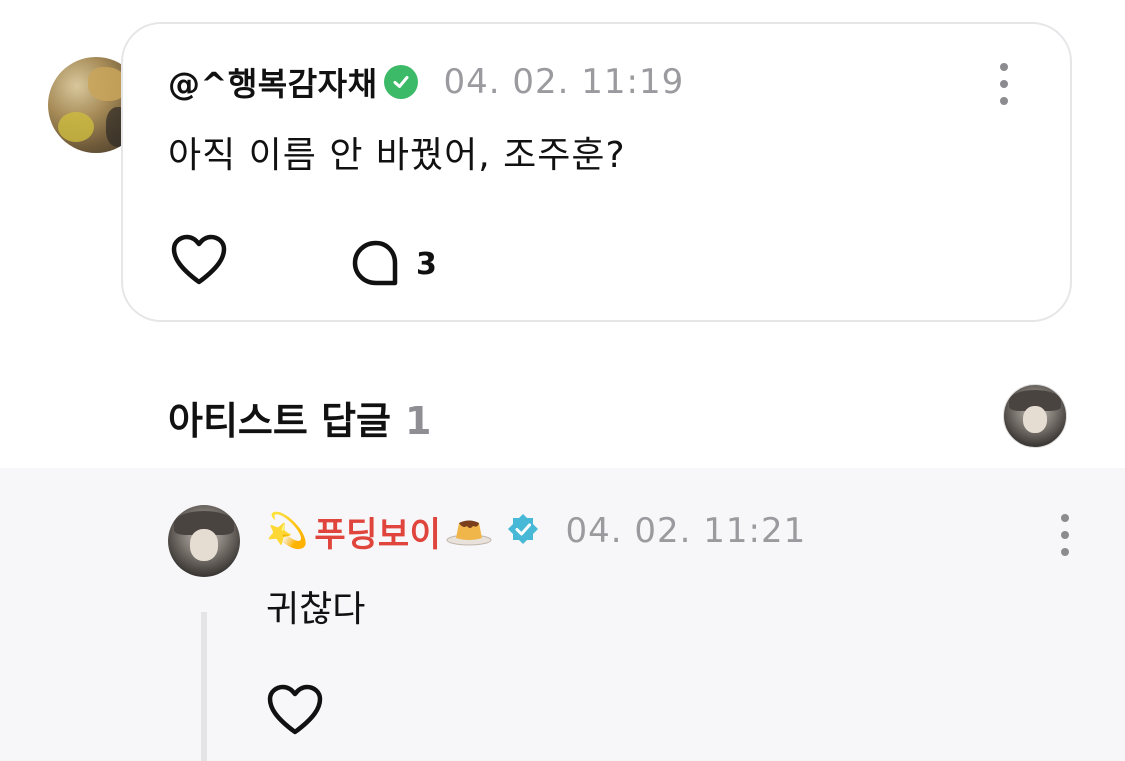 The image size is (1125, 761). I want to click on more-options-icon, so click(1004, 84).